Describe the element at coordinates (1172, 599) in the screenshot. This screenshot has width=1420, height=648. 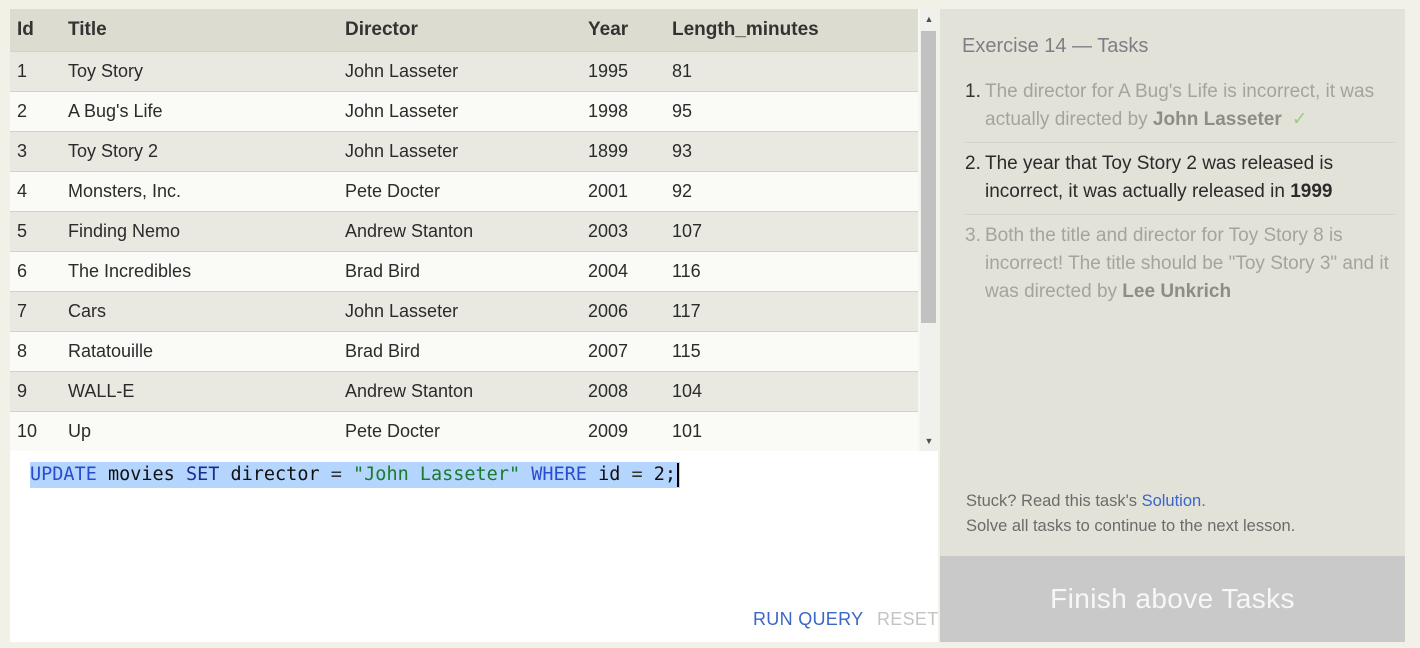
I see `finish-tasks-button: Finish above Tasks` at that location.